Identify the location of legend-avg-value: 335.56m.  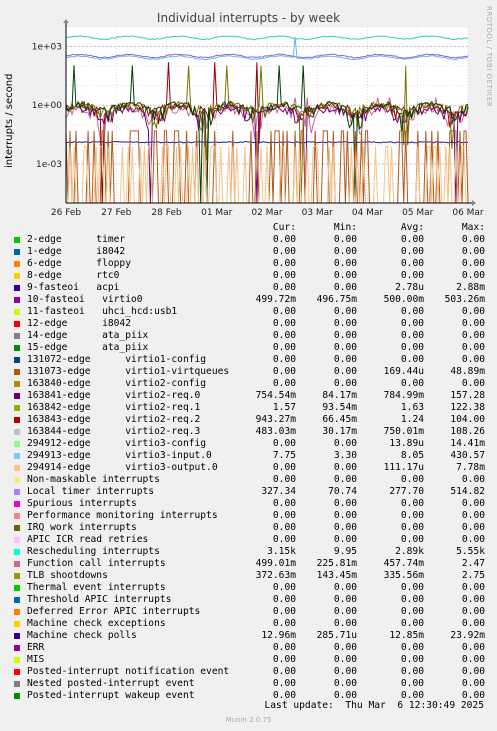
(403, 575).